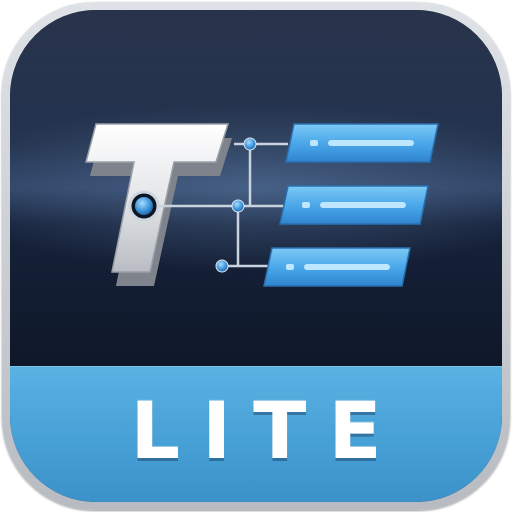 The height and width of the screenshot is (512, 512). Describe the element at coordinates (351, 205) in the screenshot. I see `tree-bars` at that location.